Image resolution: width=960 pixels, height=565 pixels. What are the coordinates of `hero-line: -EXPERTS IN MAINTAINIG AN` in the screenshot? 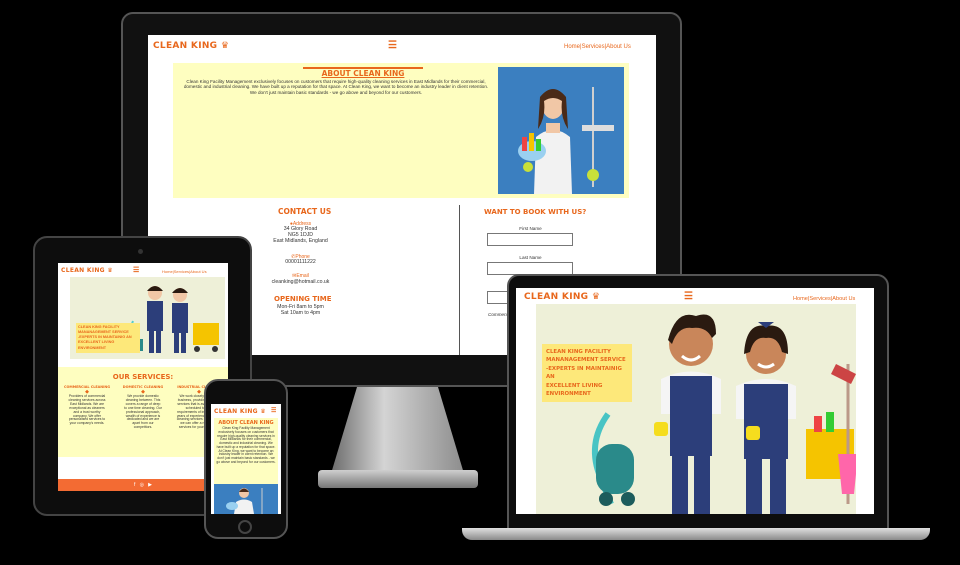 It's located at (584, 373).